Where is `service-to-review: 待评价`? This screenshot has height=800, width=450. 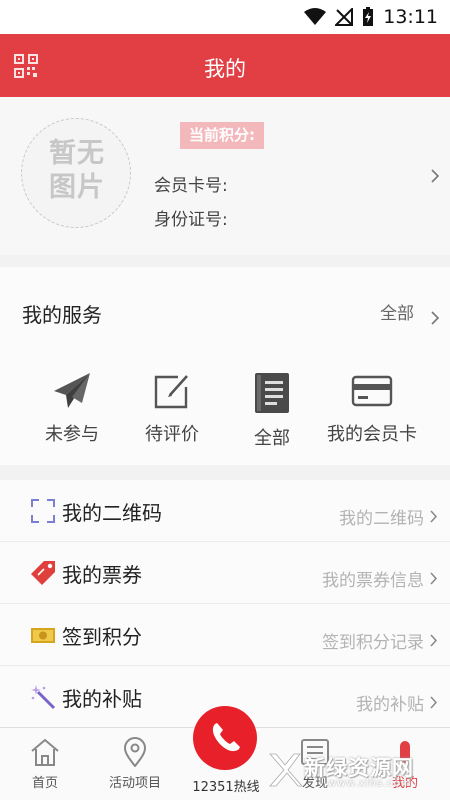 service-to-review: 待评价 is located at coordinates (172, 408).